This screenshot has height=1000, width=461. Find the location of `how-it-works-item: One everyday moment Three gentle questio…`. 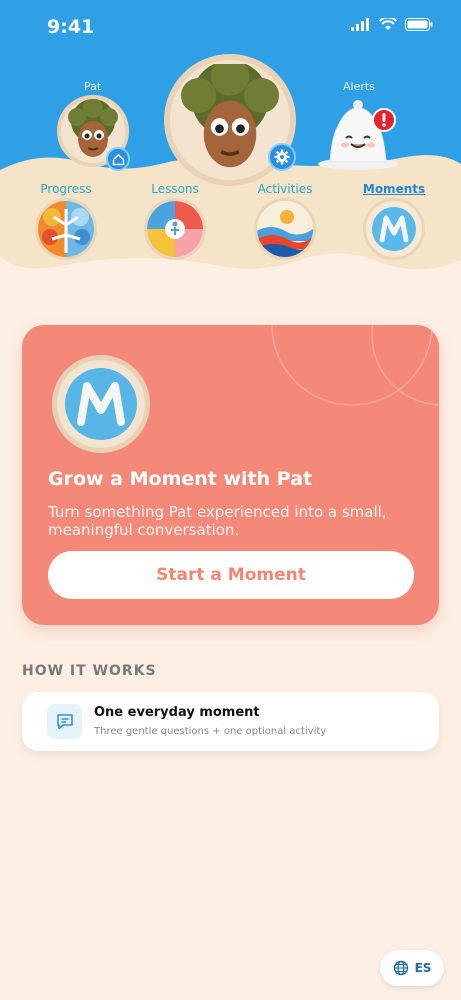

how-it-works-item: One everyday moment Three gentle questio… is located at coordinates (230, 721).